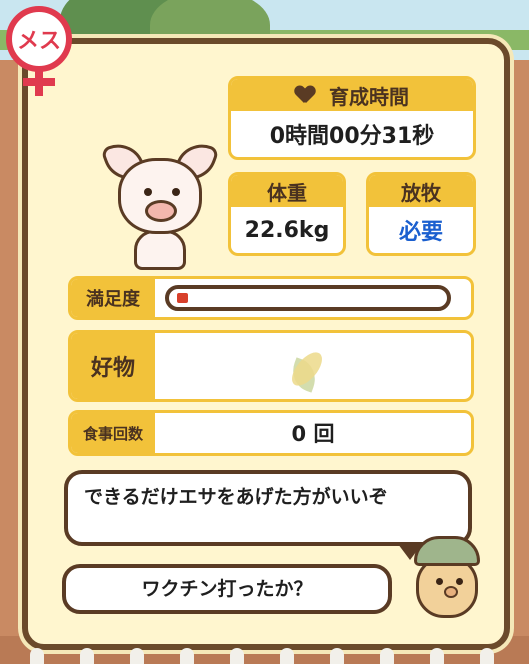  What do you see at coordinates (113, 366) in the screenshot?
I see `favorite-food-label: 好物` at bounding box center [113, 366].